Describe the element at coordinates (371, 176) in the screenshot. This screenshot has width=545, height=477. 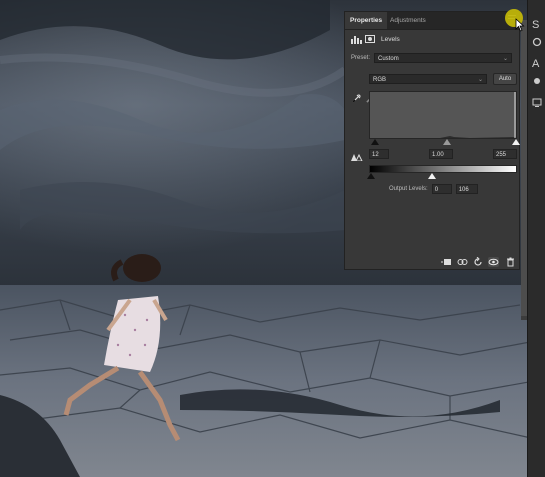
I see `output-black-handle` at that location.